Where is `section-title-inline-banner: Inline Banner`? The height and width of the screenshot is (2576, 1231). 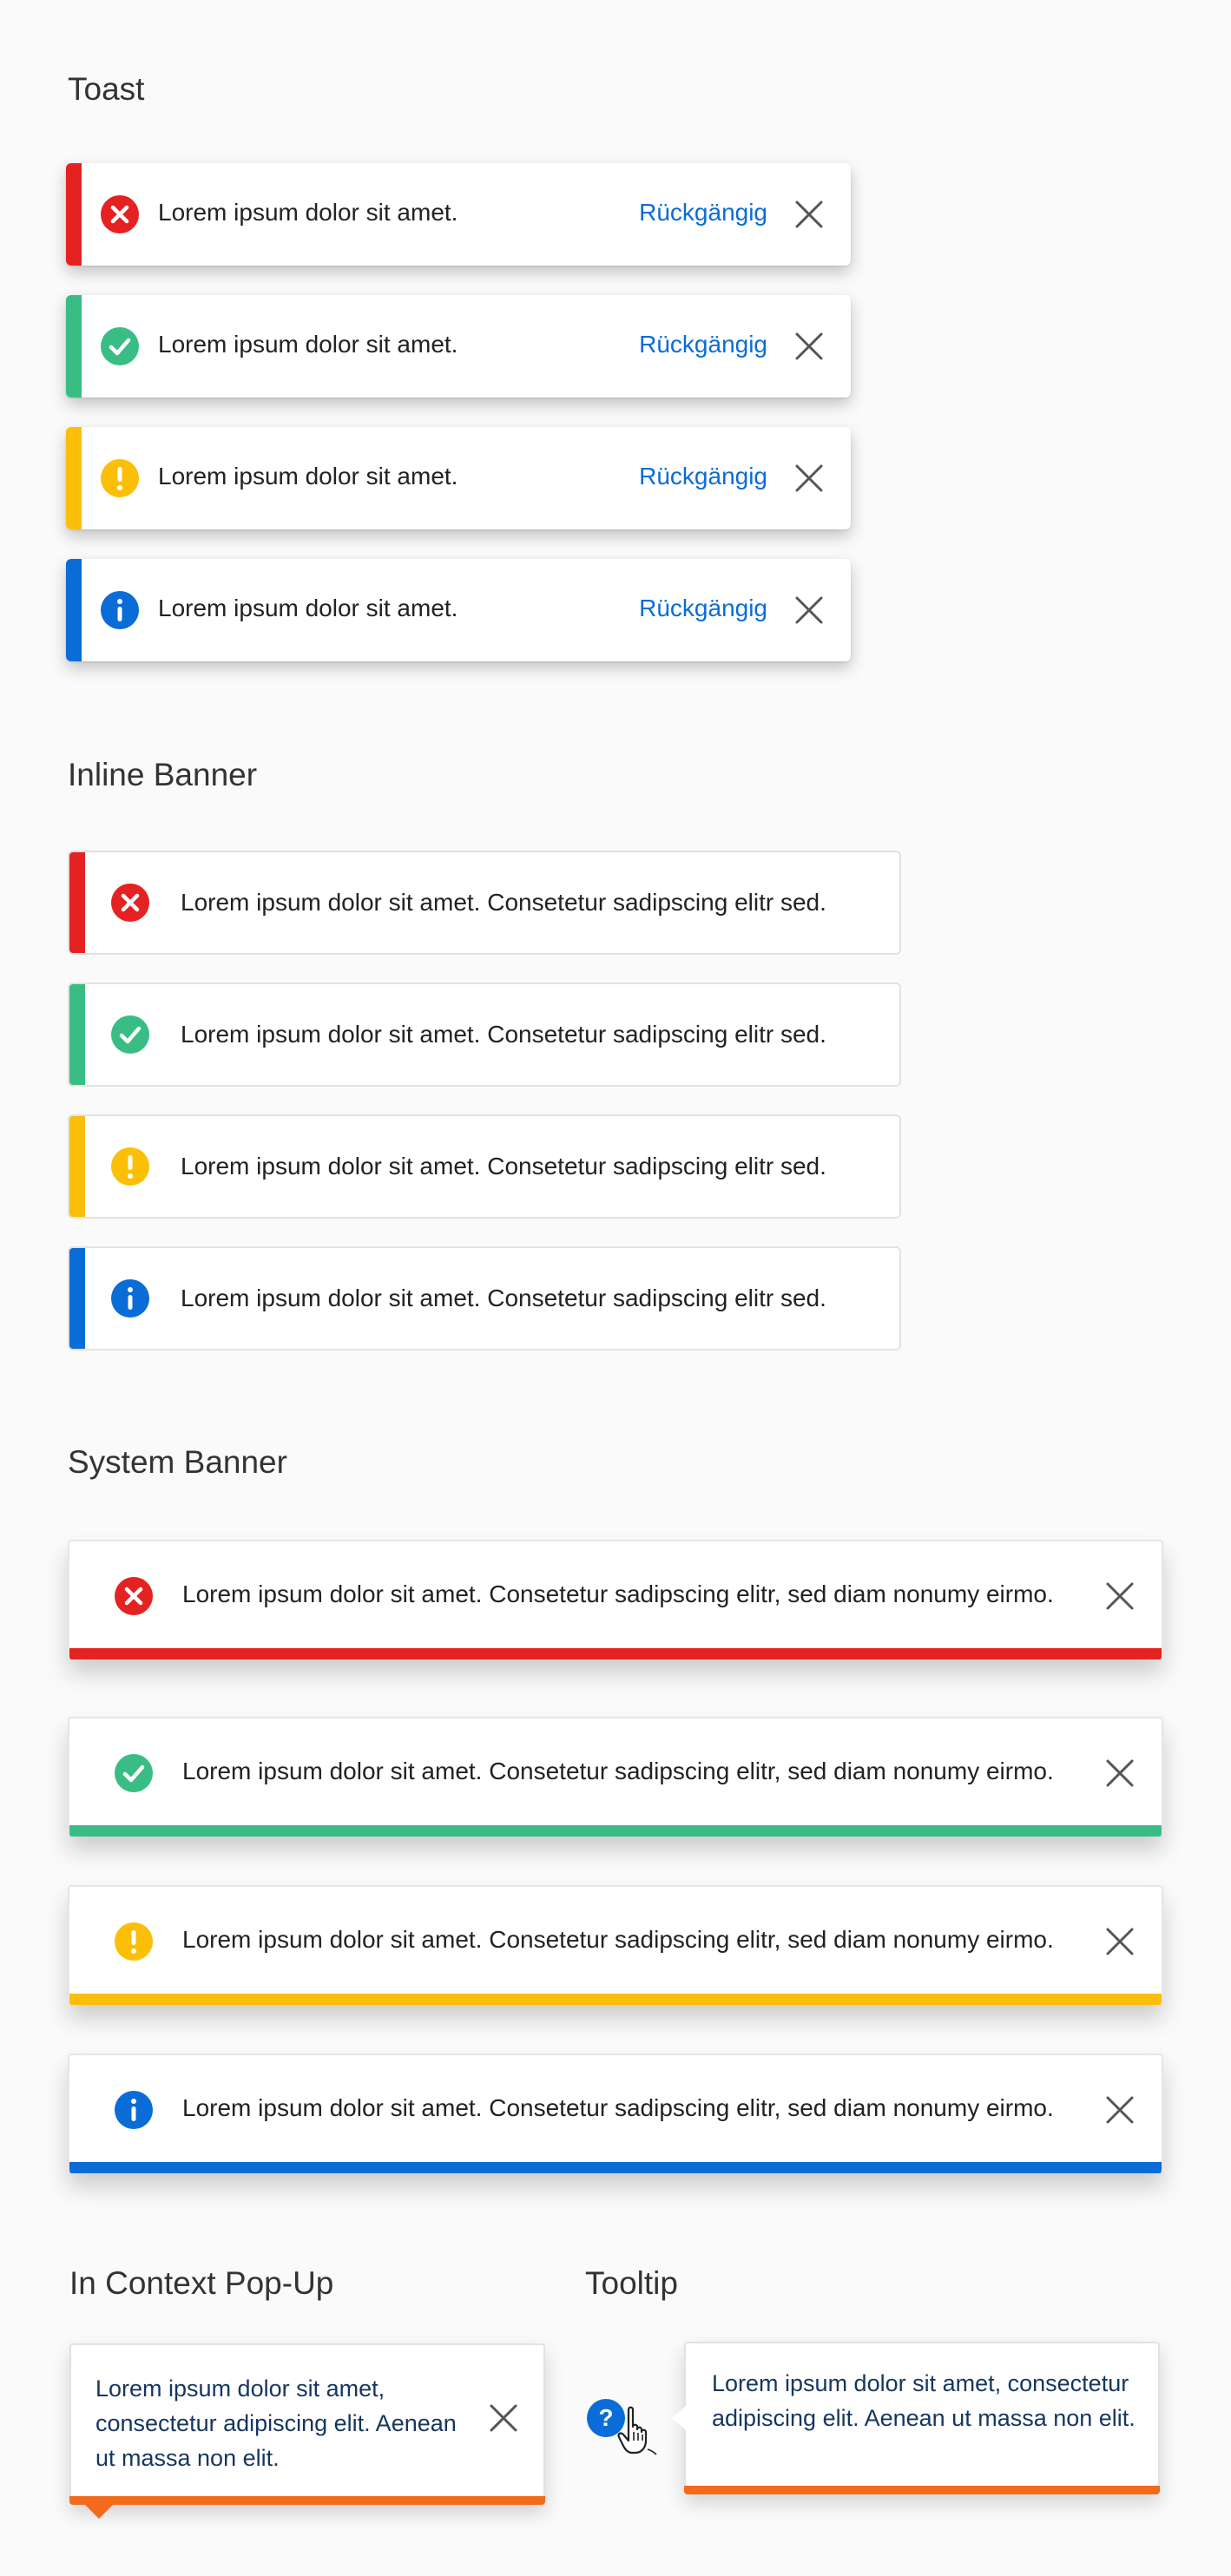
section-title-inline-banner: Inline Banner is located at coordinates (163, 774).